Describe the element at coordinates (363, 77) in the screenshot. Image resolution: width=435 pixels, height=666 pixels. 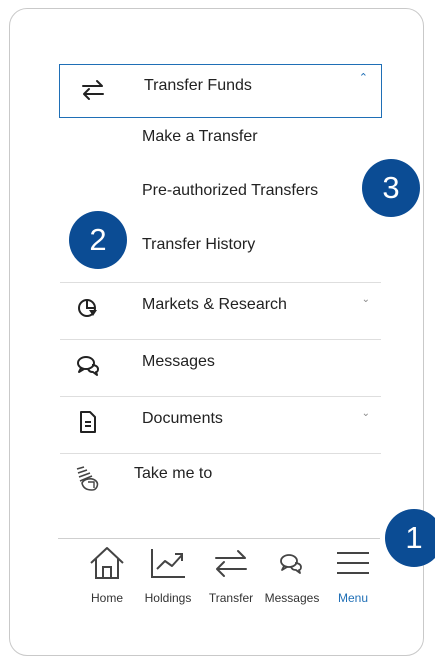
I see `chevron-up-icon: ⌃` at that location.